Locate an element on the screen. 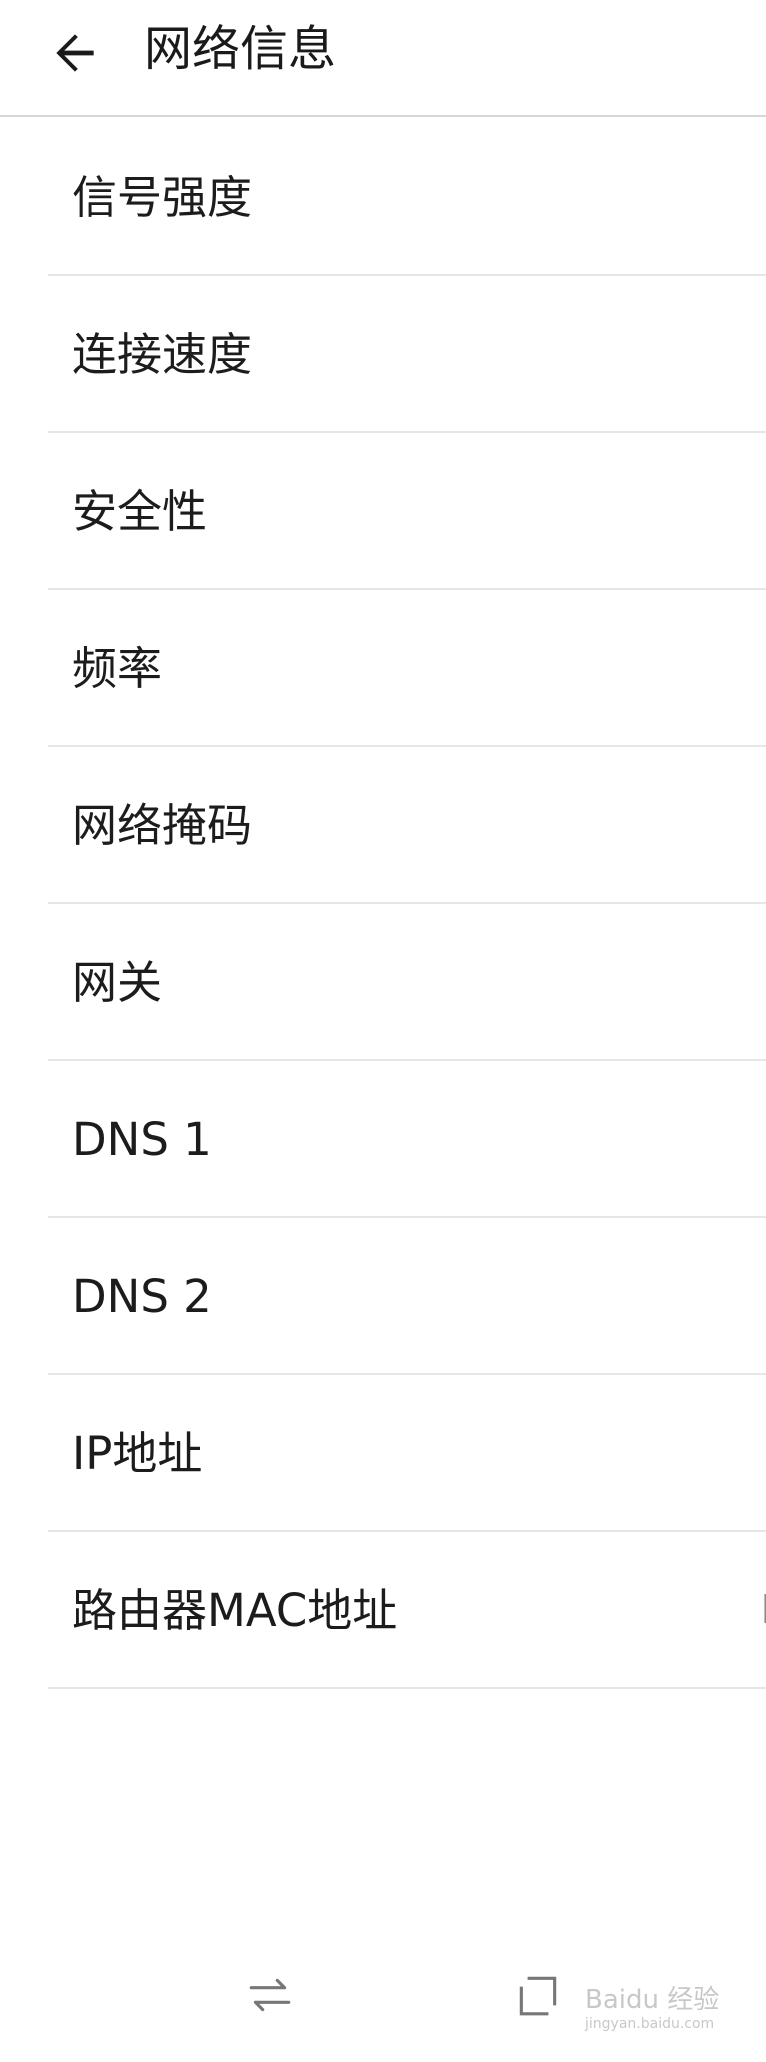  baidu-watermark: Baidu 经验 jingyan.baidu.com is located at coordinates (670, 2020).